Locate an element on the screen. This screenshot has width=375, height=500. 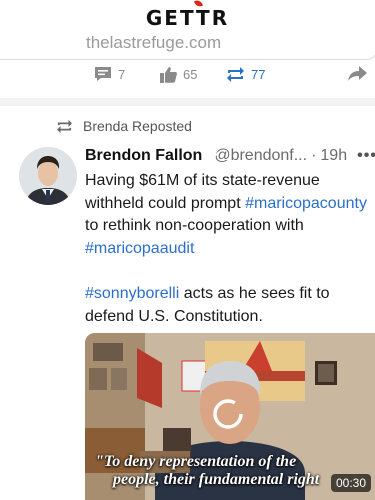
link-domain: thelastrefuge.com is located at coordinates (154, 42).